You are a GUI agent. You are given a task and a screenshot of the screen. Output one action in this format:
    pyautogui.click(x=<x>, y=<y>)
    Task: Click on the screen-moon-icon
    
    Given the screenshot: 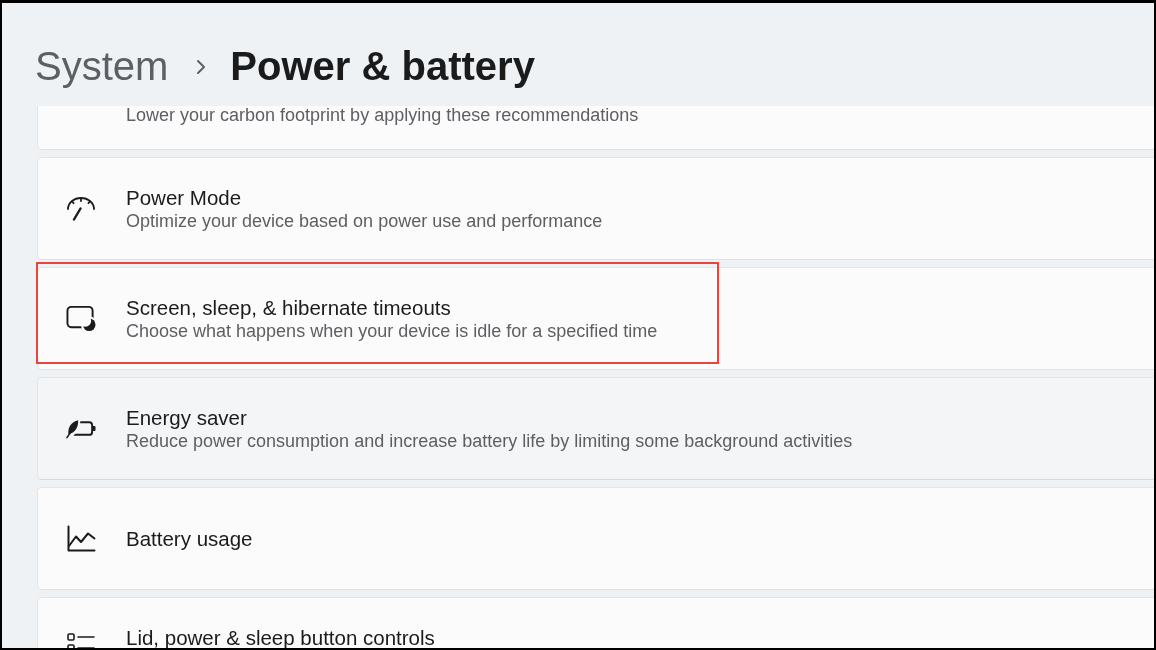 What is the action you would take?
    pyautogui.click(x=81, y=318)
    